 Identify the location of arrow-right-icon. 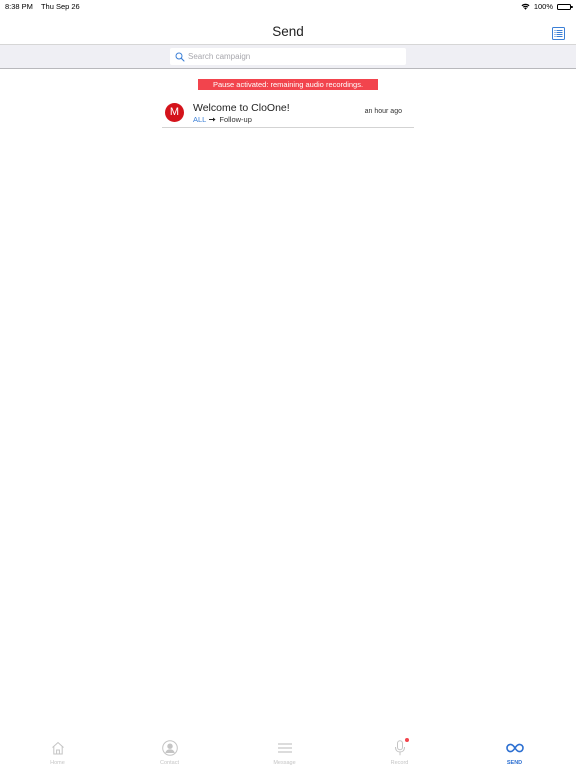
(212, 119).